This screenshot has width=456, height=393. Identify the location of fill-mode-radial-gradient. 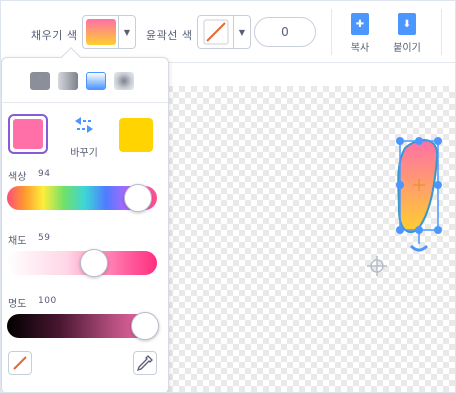
(124, 81).